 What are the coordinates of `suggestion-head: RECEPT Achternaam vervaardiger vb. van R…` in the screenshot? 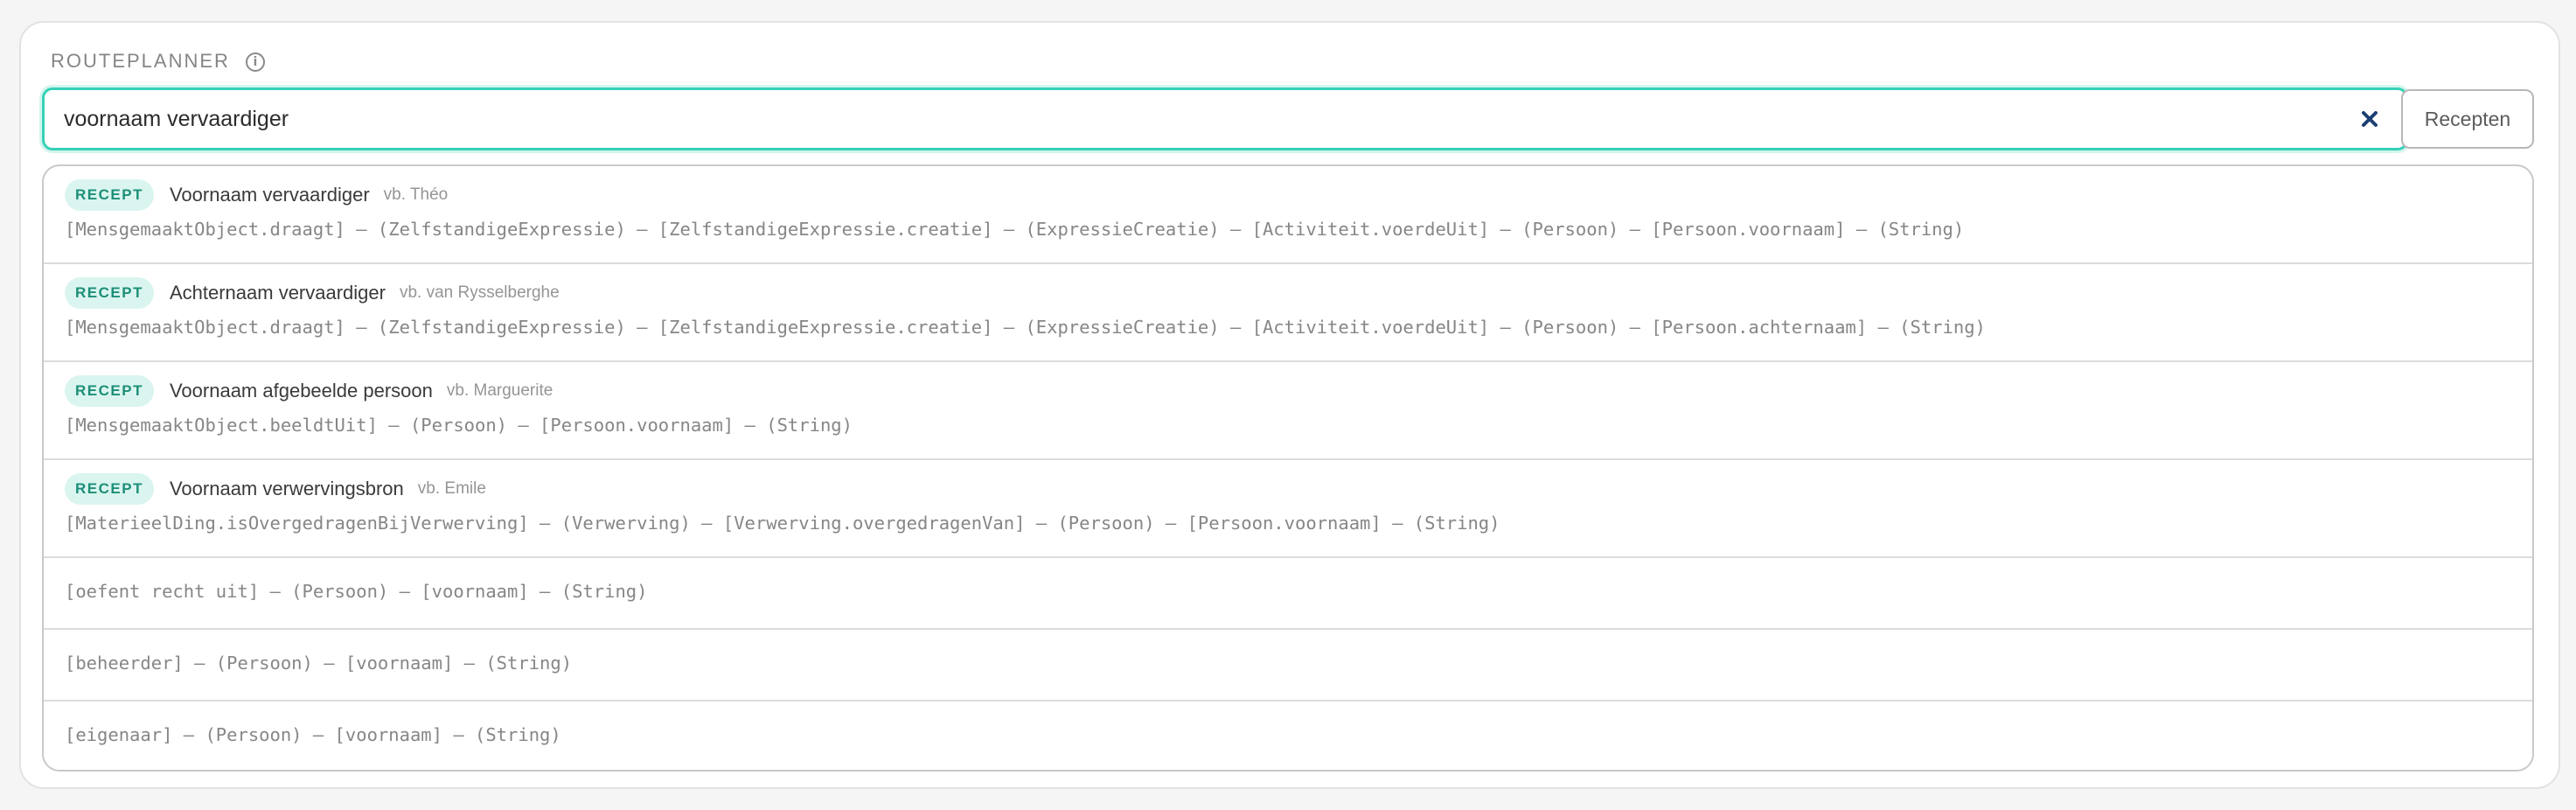 It's located at (312, 293).